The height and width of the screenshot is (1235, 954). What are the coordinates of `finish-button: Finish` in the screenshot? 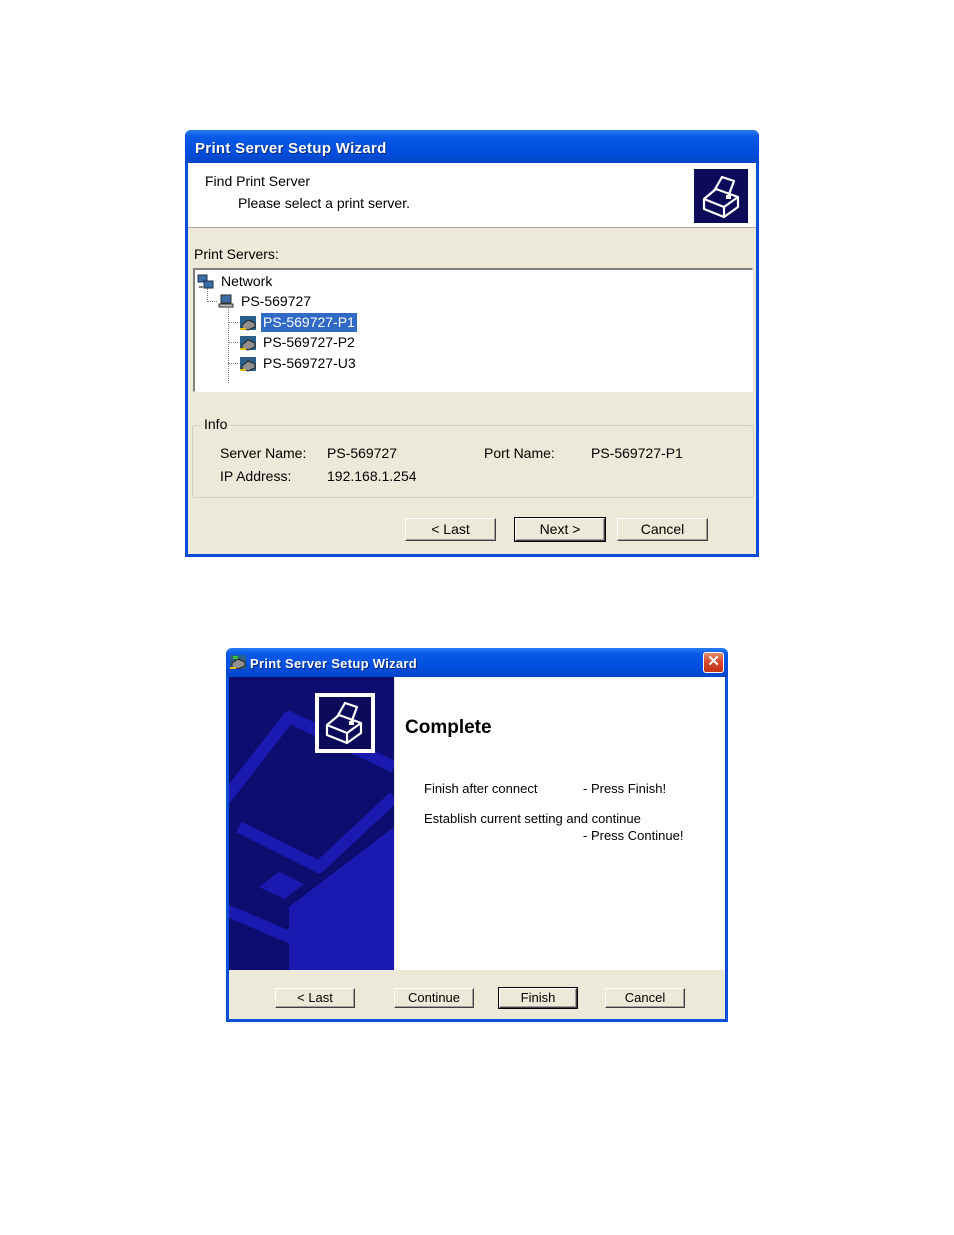 It's located at (538, 998).